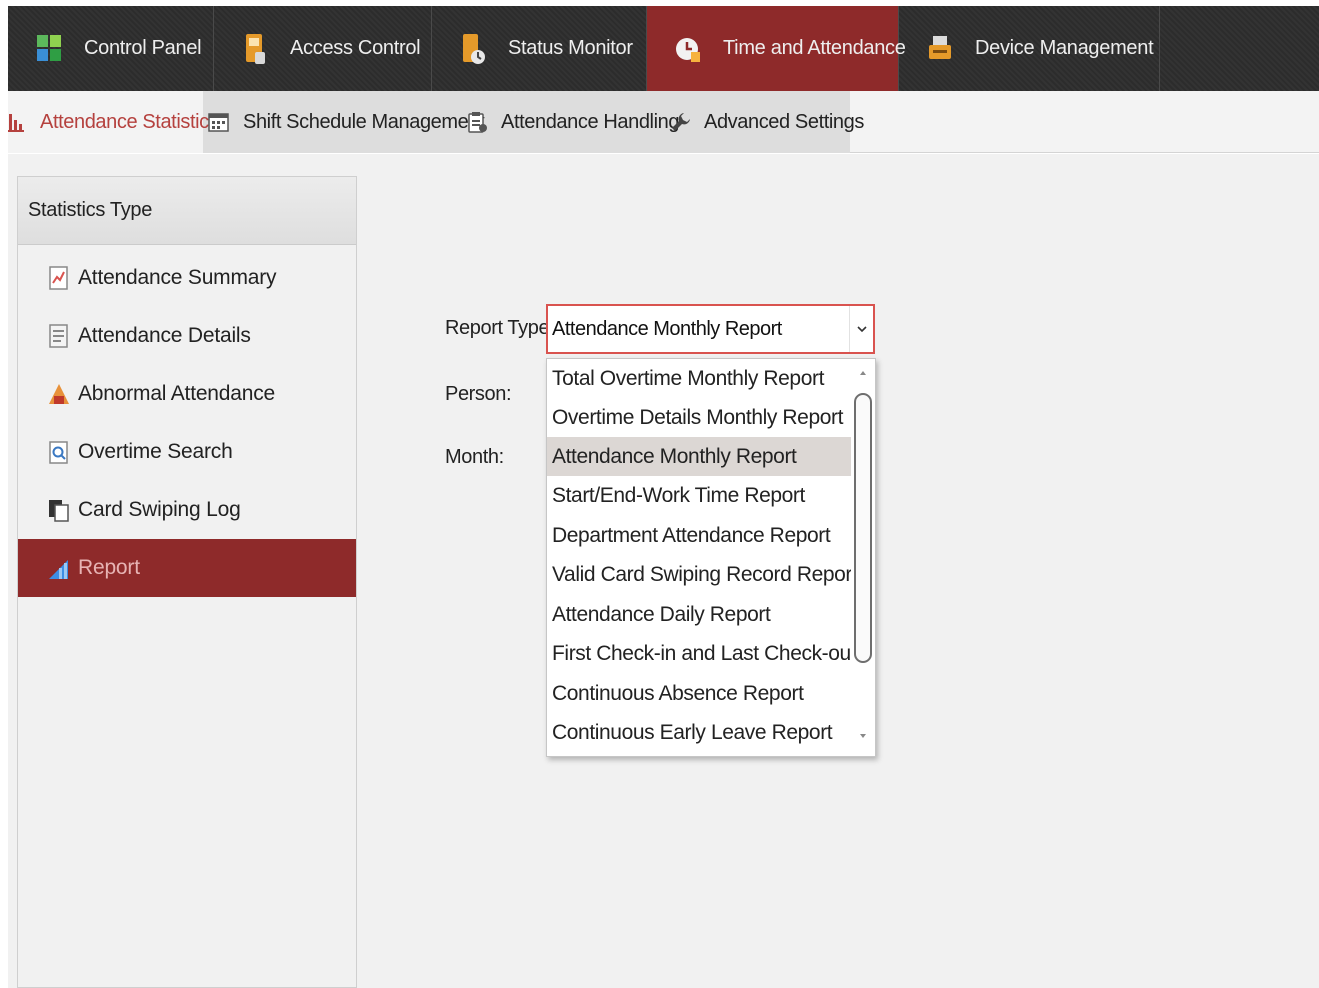 The image size is (1319, 988). I want to click on nav-label: Access Control, so click(355, 48).